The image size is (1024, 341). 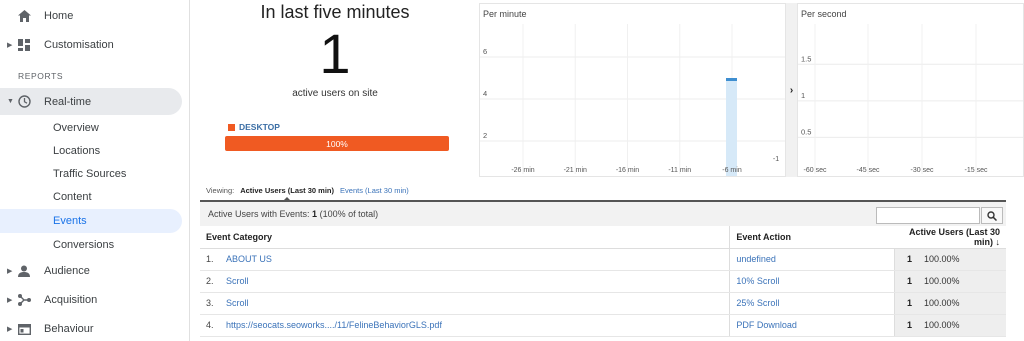 I want to click on event-category-link: ABOUT US, so click(x=475, y=259).